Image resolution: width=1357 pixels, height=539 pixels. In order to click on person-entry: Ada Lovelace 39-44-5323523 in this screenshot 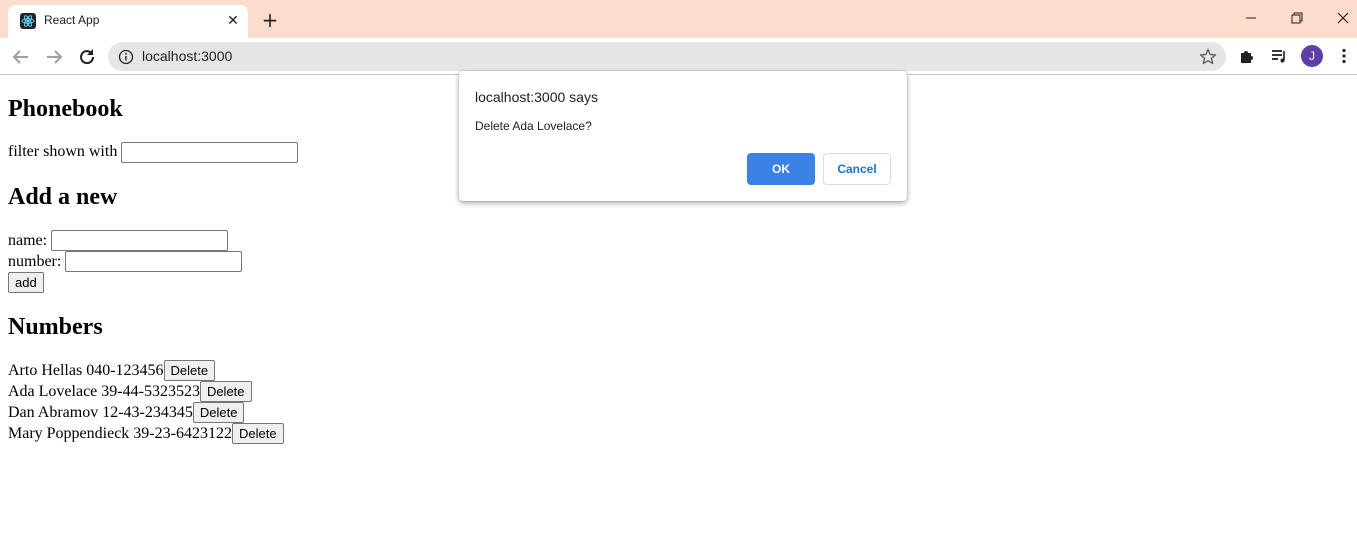, I will do `click(104, 391)`.